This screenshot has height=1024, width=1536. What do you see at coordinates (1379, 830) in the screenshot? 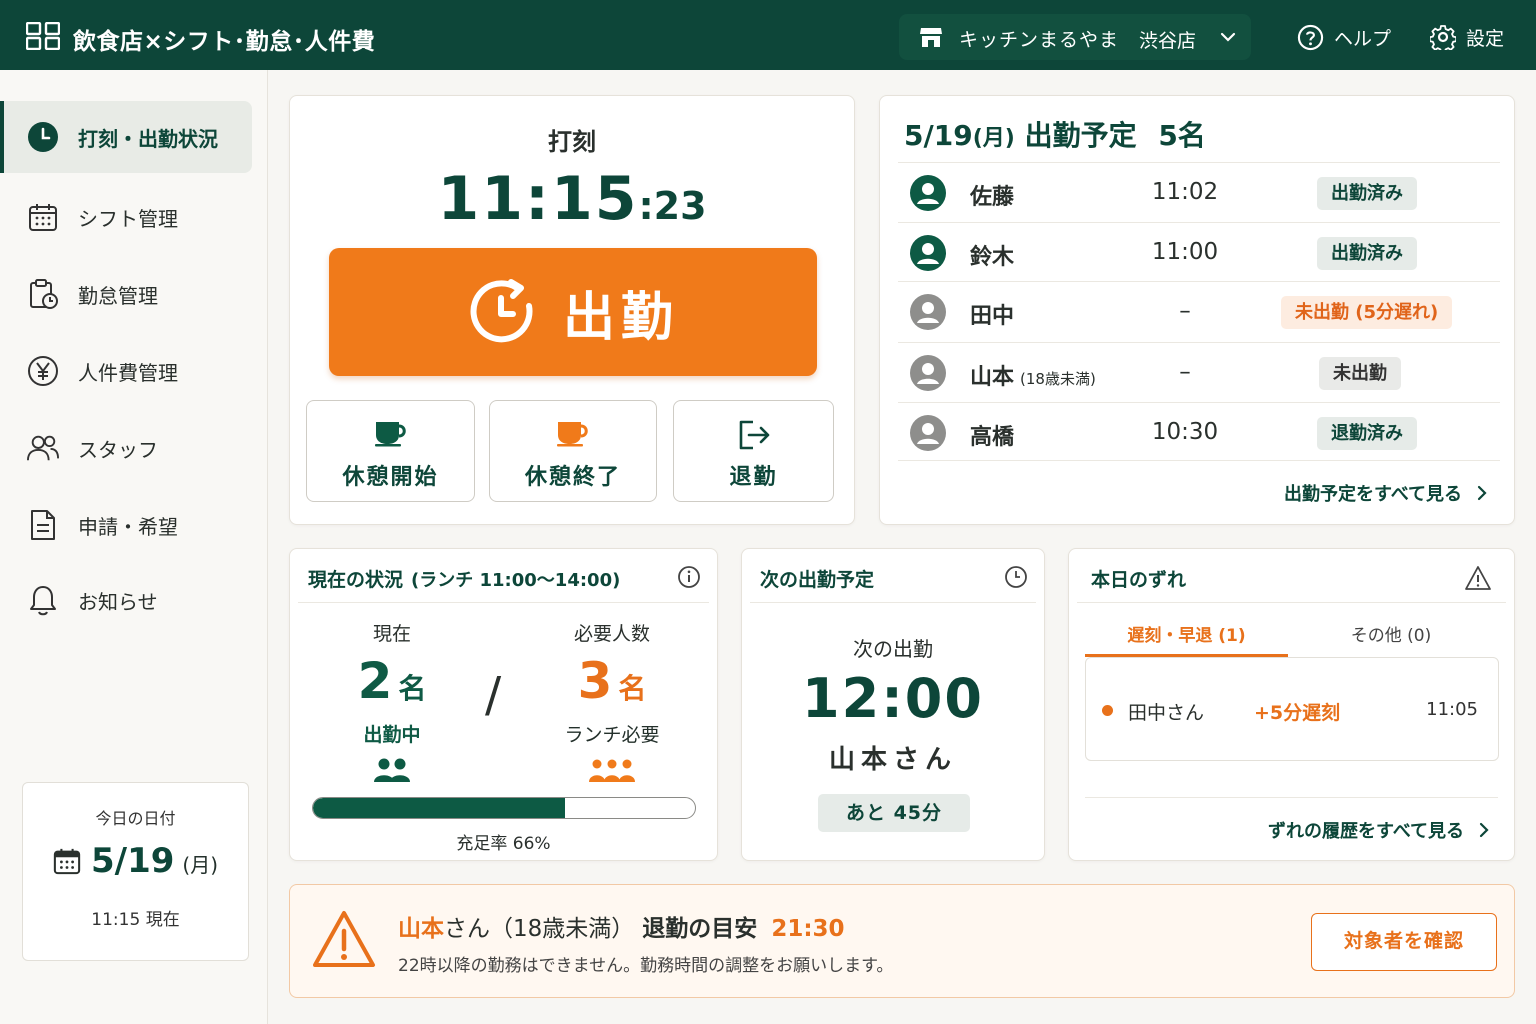
I see `see-all-deviation-link: ずれの履歴をすべて見る` at bounding box center [1379, 830].